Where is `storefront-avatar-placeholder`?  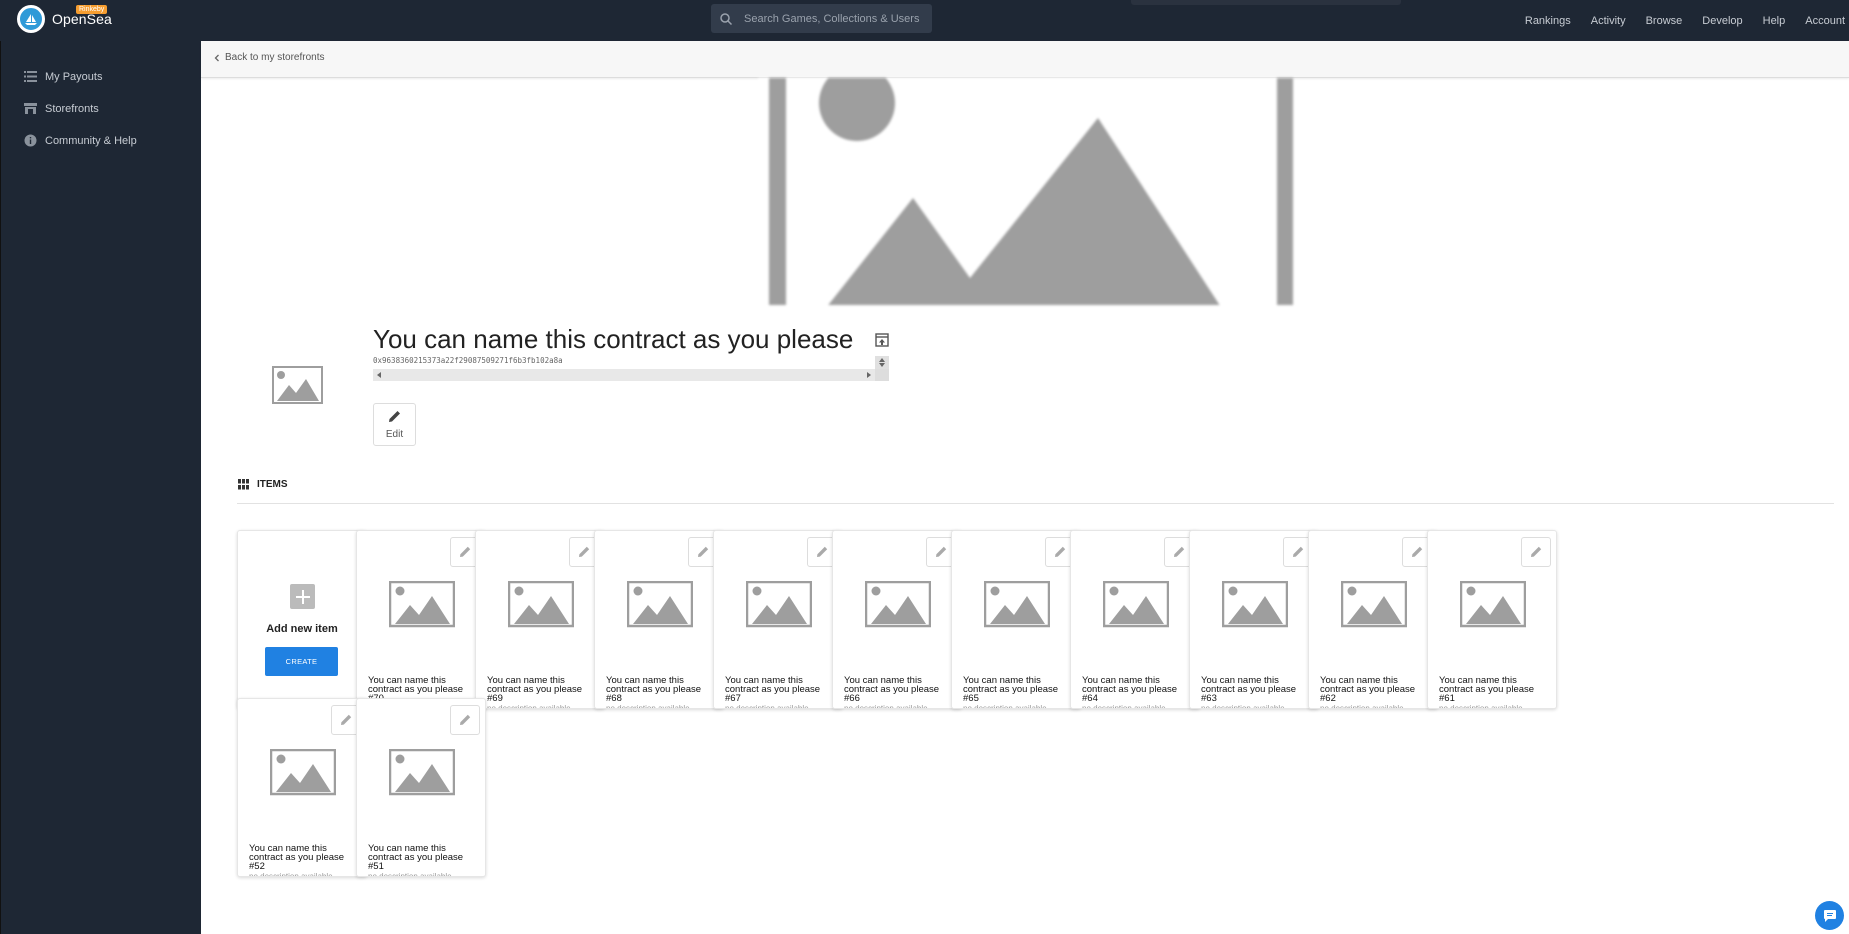 storefront-avatar-placeholder is located at coordinates (297, 385).